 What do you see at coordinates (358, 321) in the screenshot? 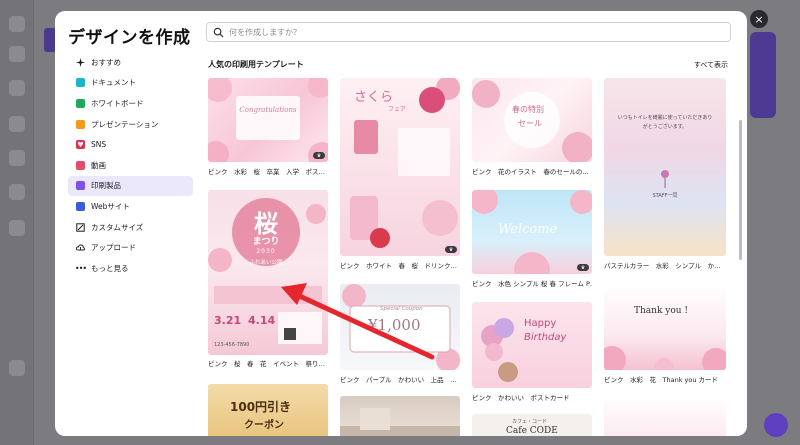
I see `annotation-arrow` at bounding box center [358, 321].